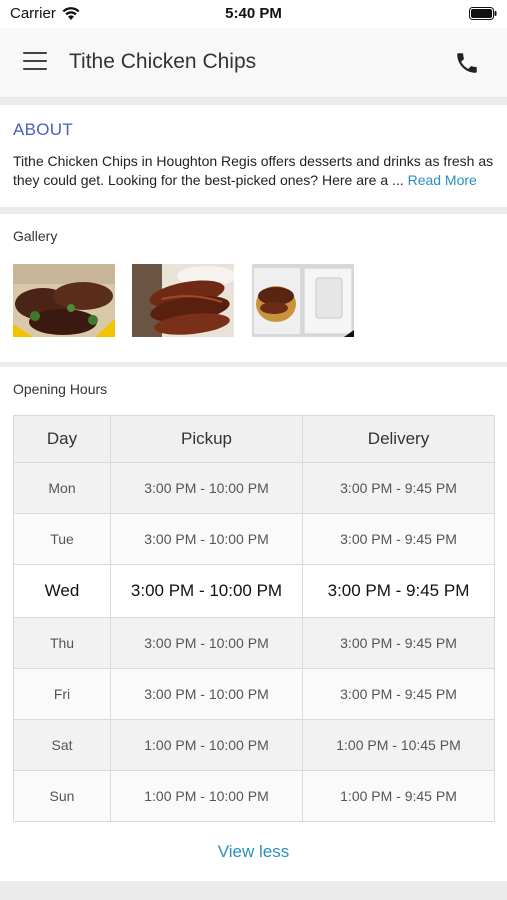 Image resolution: width=507 pixels, height=900 pixels. I want to click on page-title: Tithe Chicken Chips, so click(163, 61).